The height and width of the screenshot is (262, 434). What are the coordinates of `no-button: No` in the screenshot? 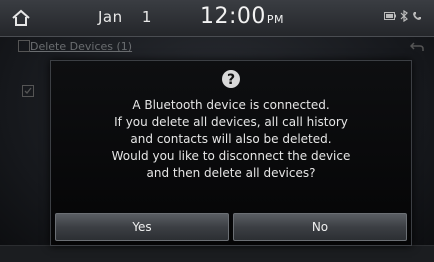 It's located at (320, 227).